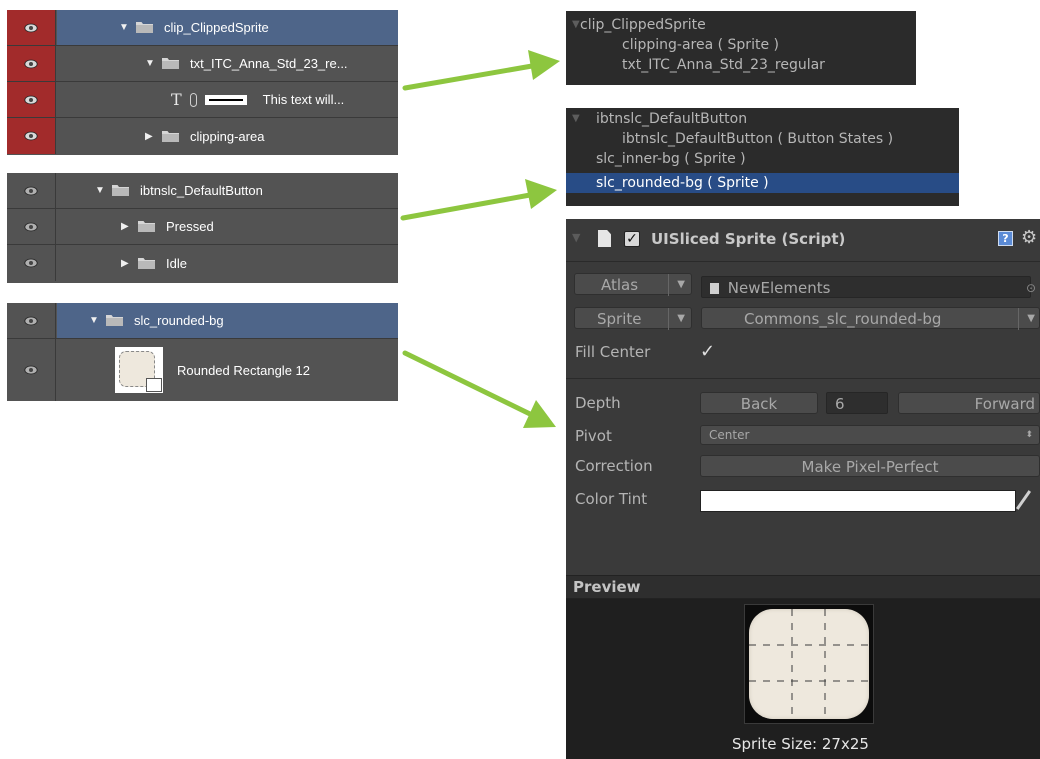  Describe the element at coordinates (480, 239) in the screenshot. I see `arrows-layer` at that location.